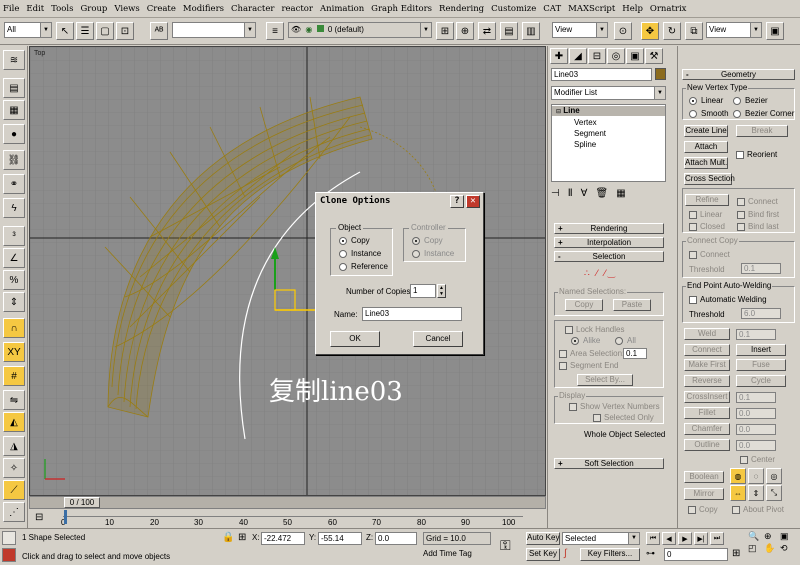 This screenshot has height=565, width=800. Describe the element at coordinates (774, 476) in the screenshot. I see `intersect-icon: ◎` at that location.